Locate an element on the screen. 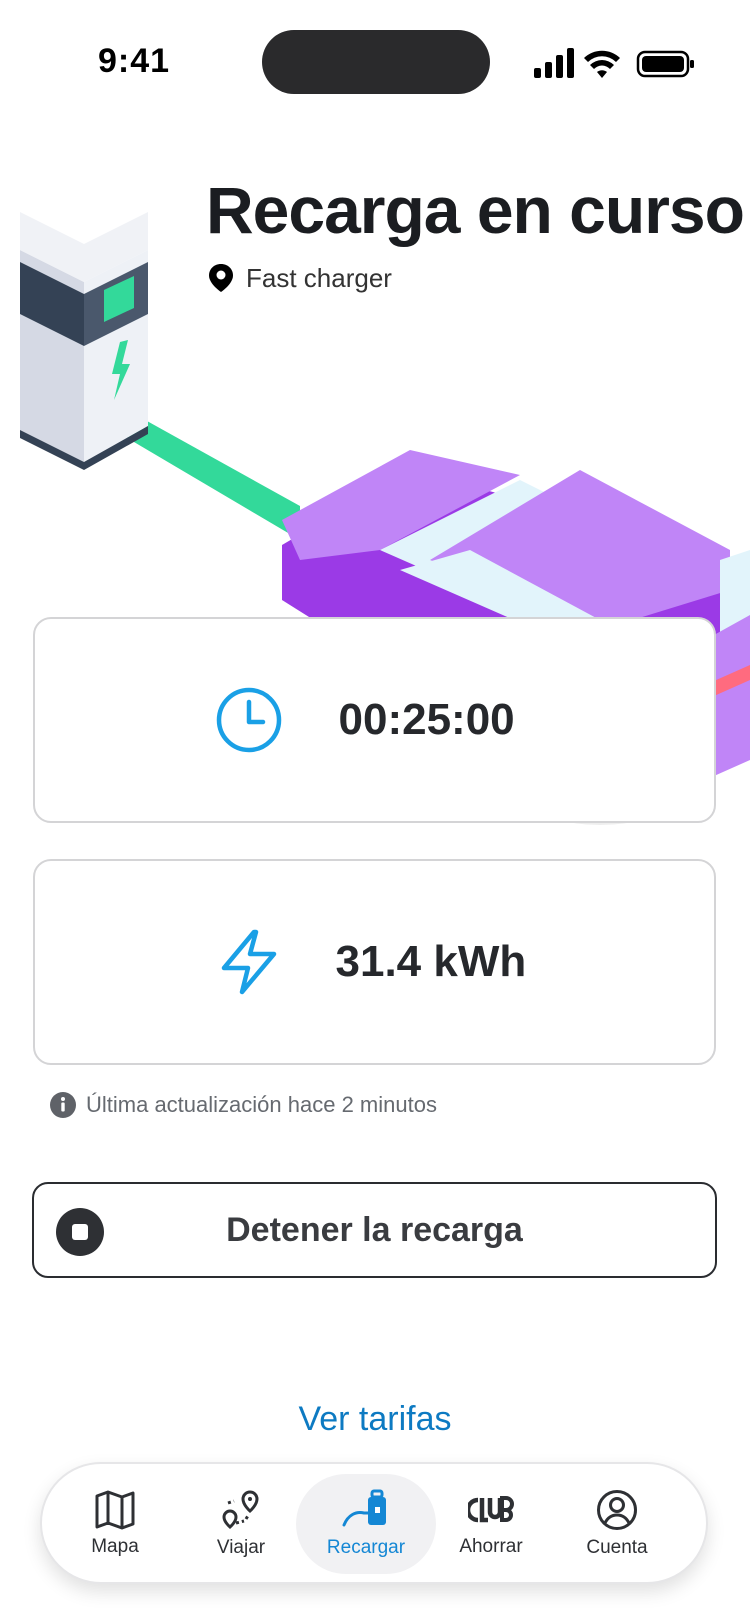 The image size is (750, 1624). signal-icon is located at coordinates (554, 63).